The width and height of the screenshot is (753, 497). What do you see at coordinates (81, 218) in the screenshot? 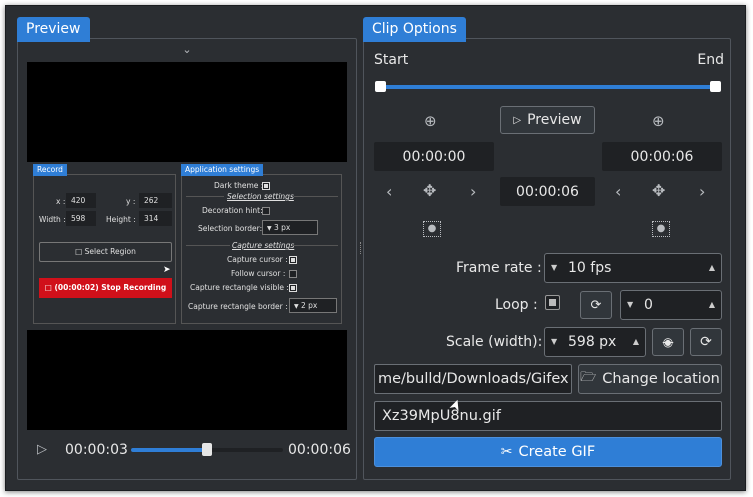
I see `mini-width-field: 598` at bounding box center [81, 218].